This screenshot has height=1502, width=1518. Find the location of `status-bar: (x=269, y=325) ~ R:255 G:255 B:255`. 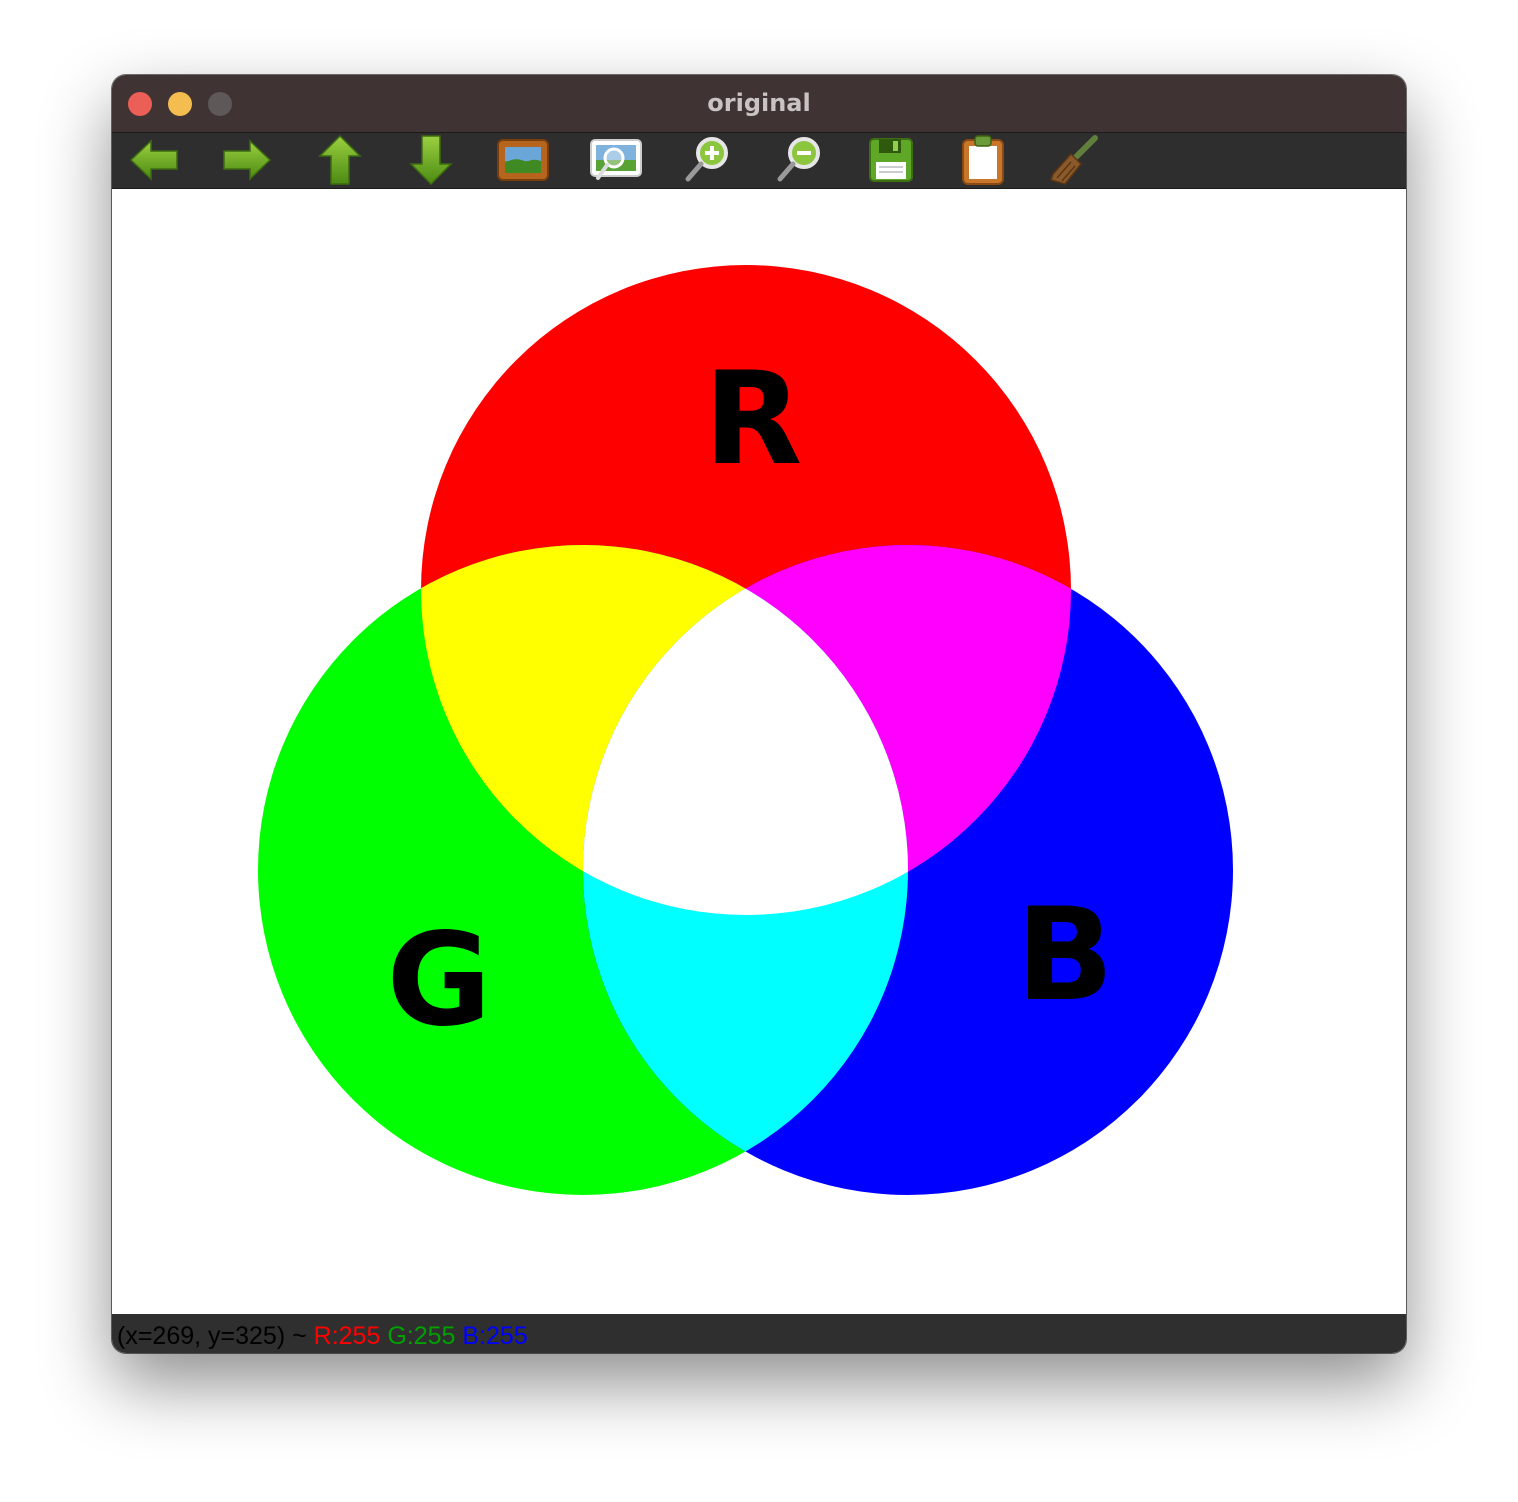

status-bar: (x=269, y=325) ~ R:255 G:255 B:255 is located at coordinates (759, 1333).